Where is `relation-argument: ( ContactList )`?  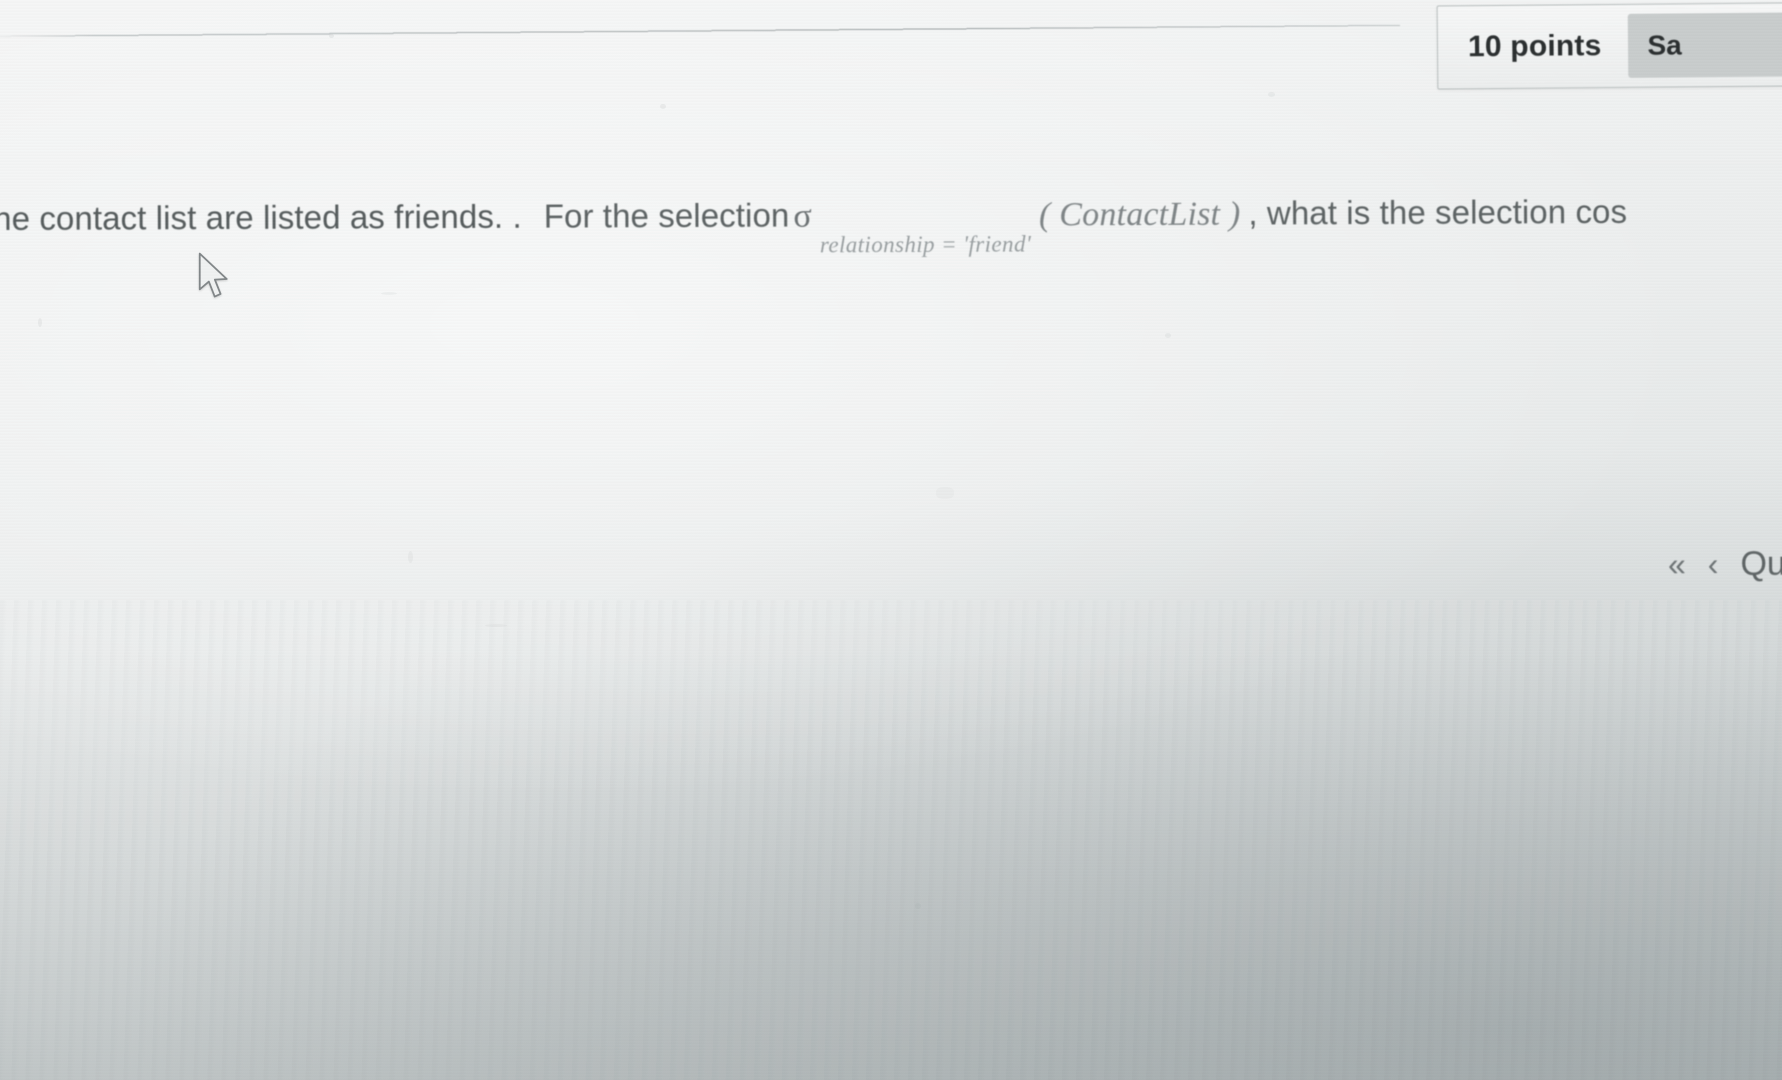 relation-argument: ( ContactList ) is located at coordinates (1139, 214).